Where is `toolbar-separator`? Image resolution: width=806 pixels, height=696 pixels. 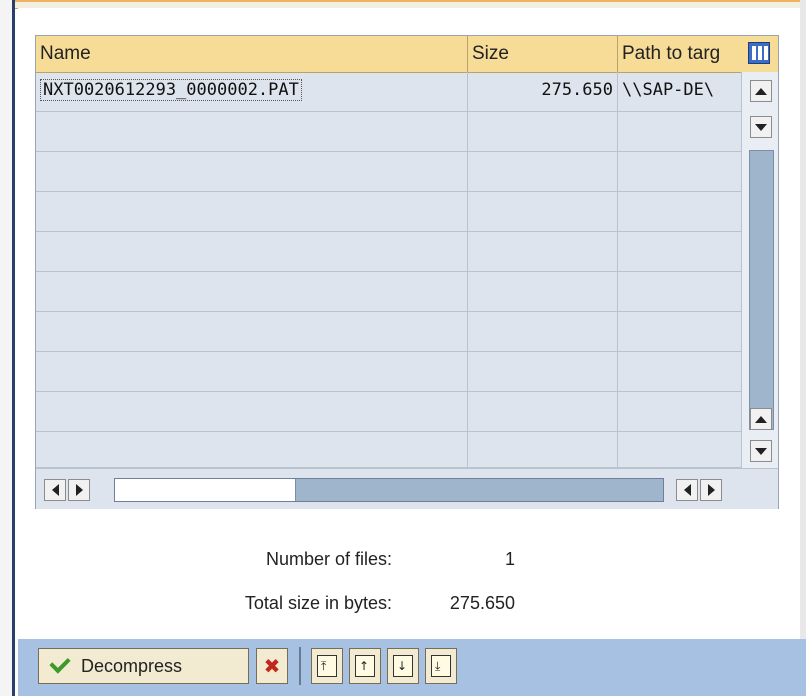 toolbar-separator is located at coordinates (300, 666).